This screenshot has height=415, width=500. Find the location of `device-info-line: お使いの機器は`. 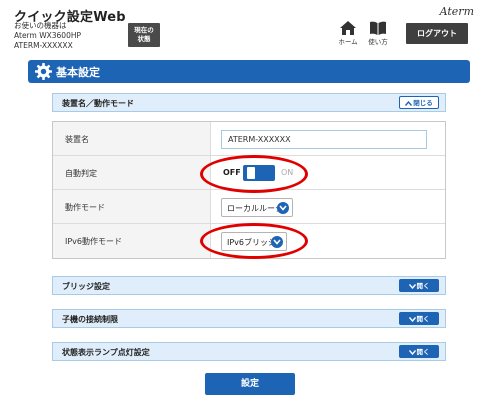

device-info-line: お使いの機器は is located at coordinates (40, 25).